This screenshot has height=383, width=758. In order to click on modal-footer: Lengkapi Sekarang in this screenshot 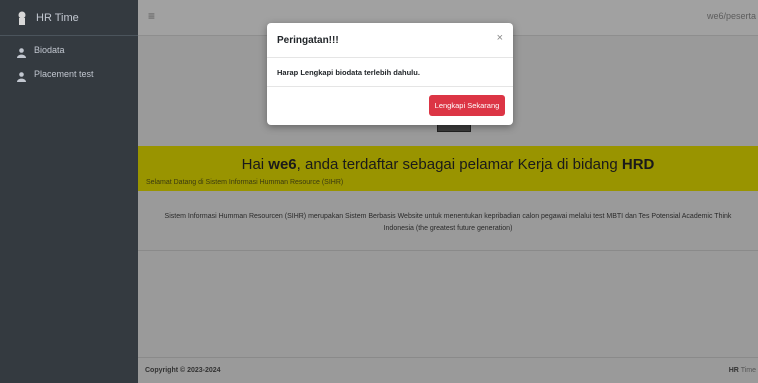, I will do `click(390, 106)`.